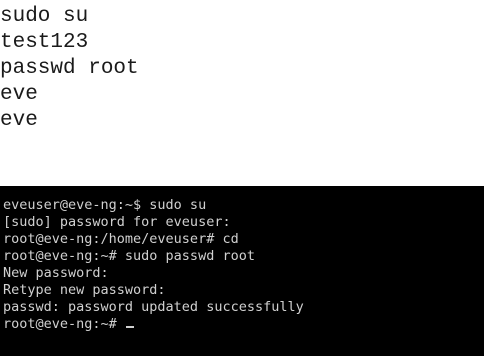 This screenshot has height=358, width=498. Describe the element at coordinates (84, 290) in the screenshot. I see `terminal-line: Retype new password:` at that location.